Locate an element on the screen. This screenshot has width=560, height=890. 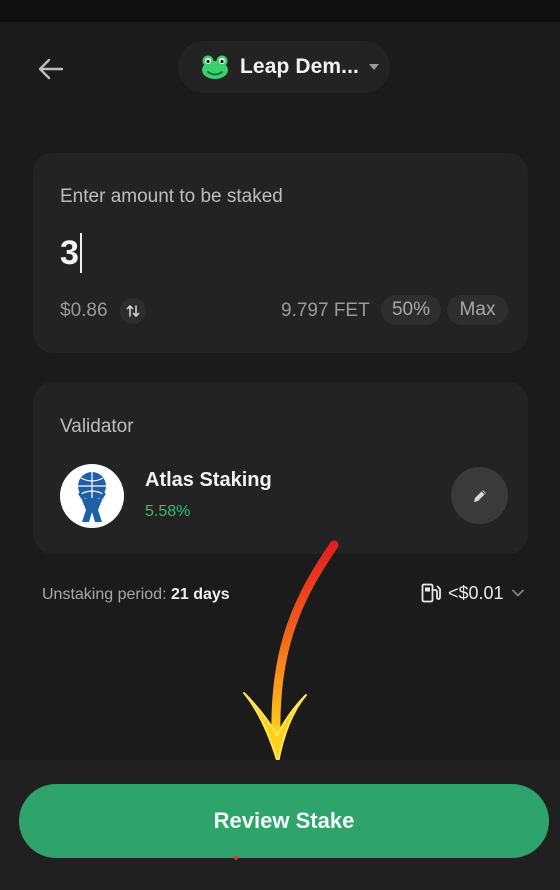
text-cursor is located at coordinates (81, 253).